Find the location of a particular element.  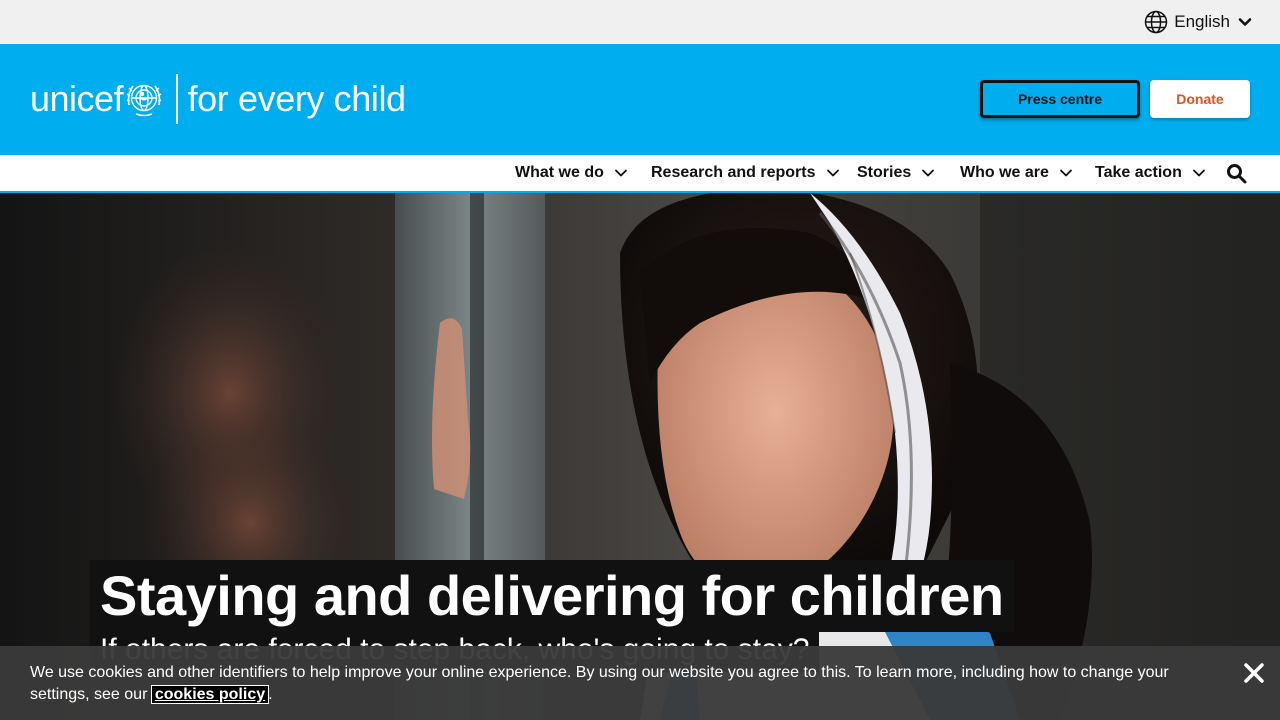

nav-item-what-we-do: What we do is located at coordinates (571, 173).